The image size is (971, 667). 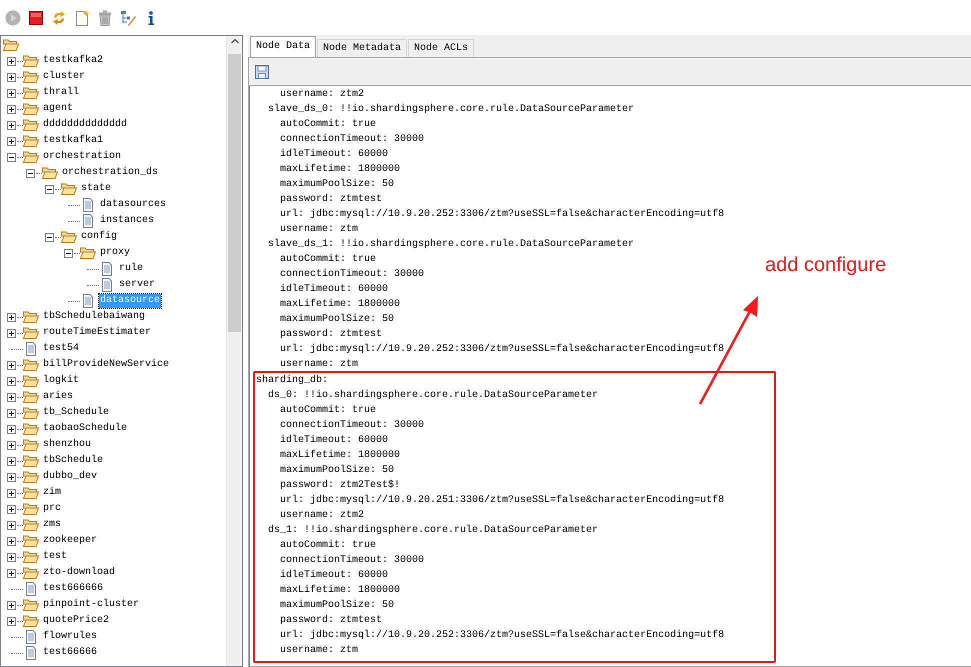 I want to click on tree-item: testkafka2, so click(x=73, y=61).